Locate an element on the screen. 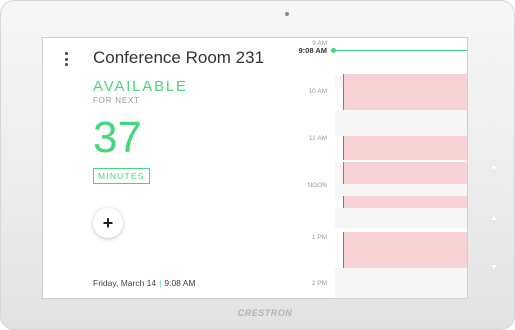 This screenshot has height=330, width=515. lightbulb-icon: ● is located at coordinates (494, 167).